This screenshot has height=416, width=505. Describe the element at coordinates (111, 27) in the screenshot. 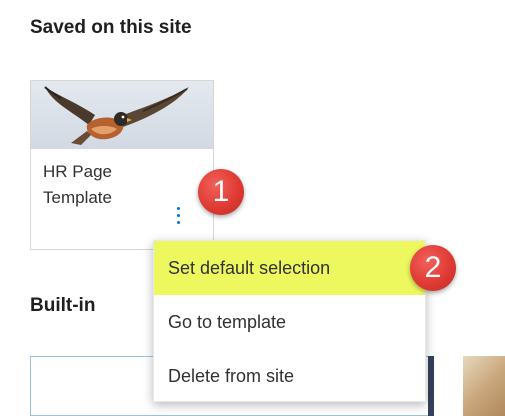

I see `saved-section-heading: Saved on this site` at that location.